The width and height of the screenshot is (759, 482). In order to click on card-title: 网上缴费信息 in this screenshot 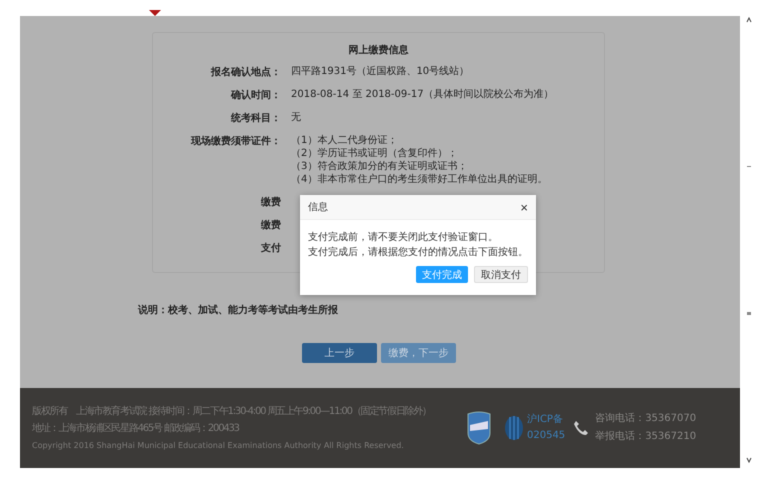, I will do `click(379, 50)`.